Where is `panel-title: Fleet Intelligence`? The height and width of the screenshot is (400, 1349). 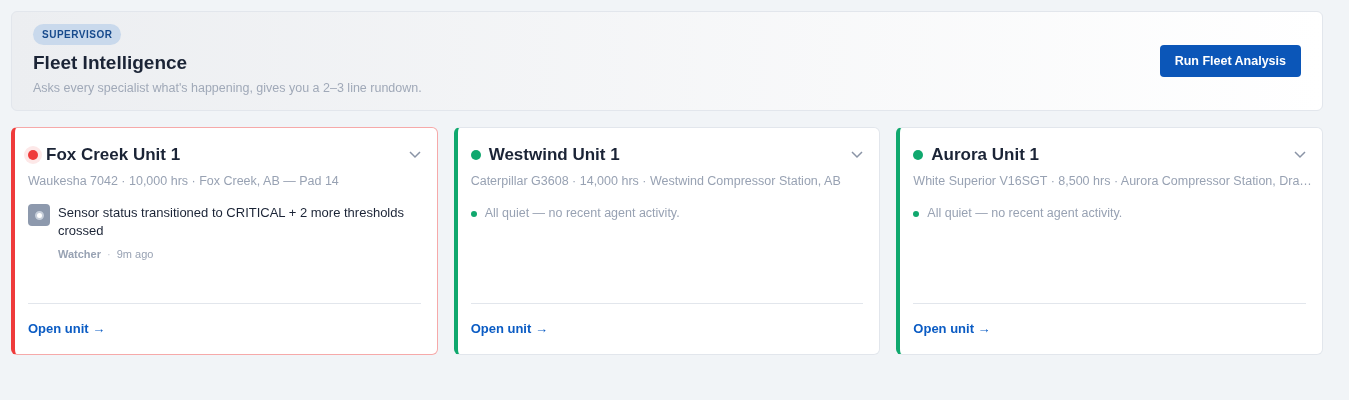
panel-title: Fleet Intelligence is located at coordinates (110, 62).